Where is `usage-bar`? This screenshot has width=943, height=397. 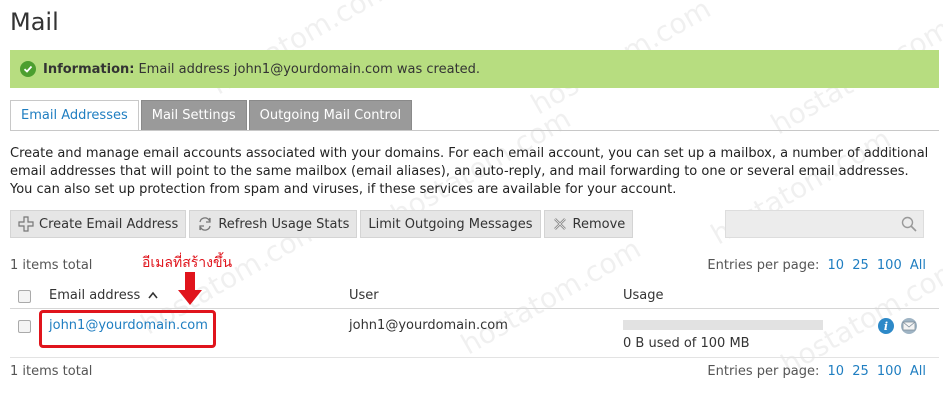
usage-bar is located at coordinates (723, 325).